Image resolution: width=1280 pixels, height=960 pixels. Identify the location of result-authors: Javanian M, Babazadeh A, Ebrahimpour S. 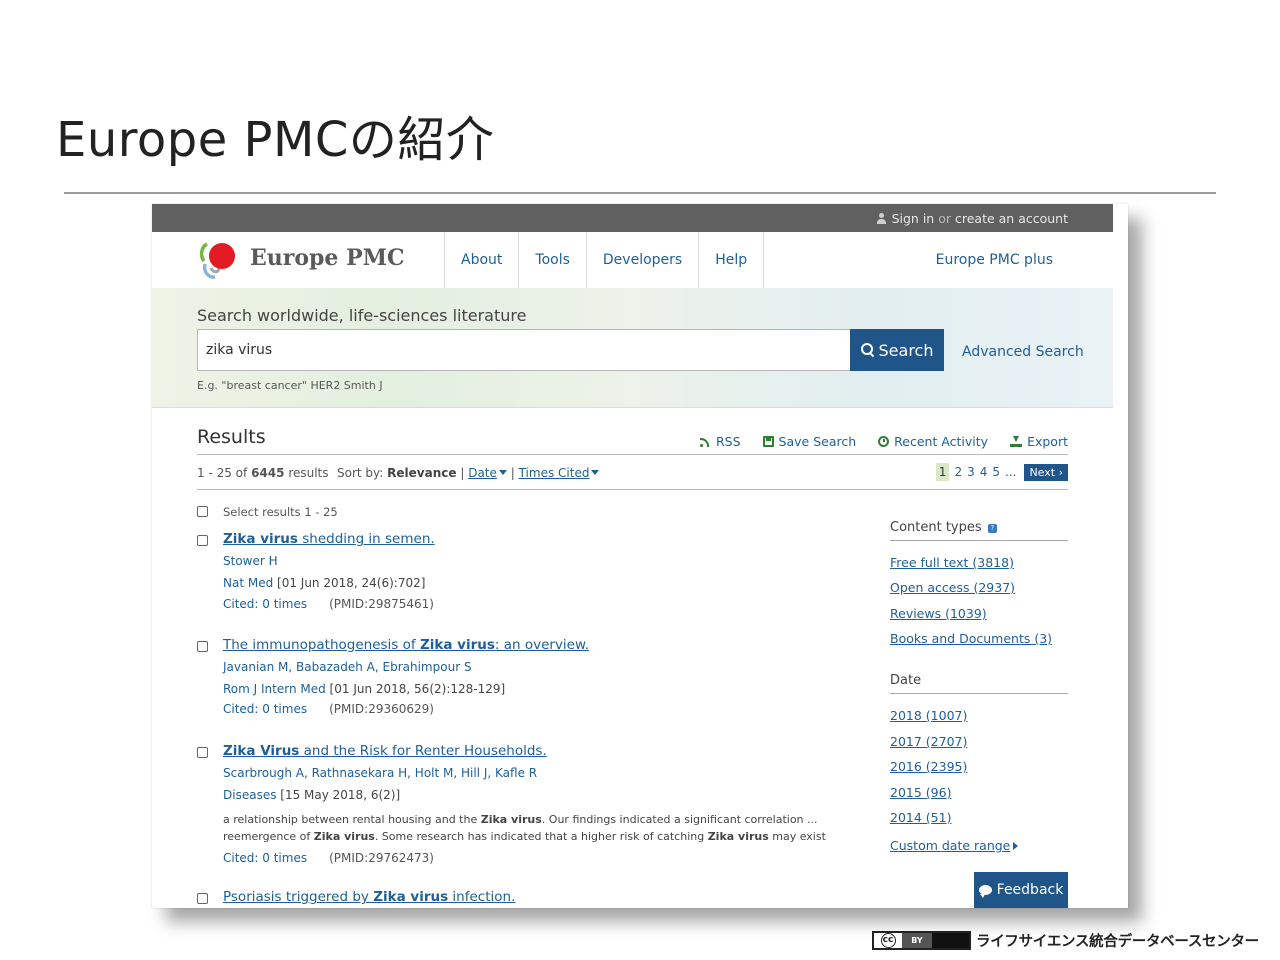
(347, 667).